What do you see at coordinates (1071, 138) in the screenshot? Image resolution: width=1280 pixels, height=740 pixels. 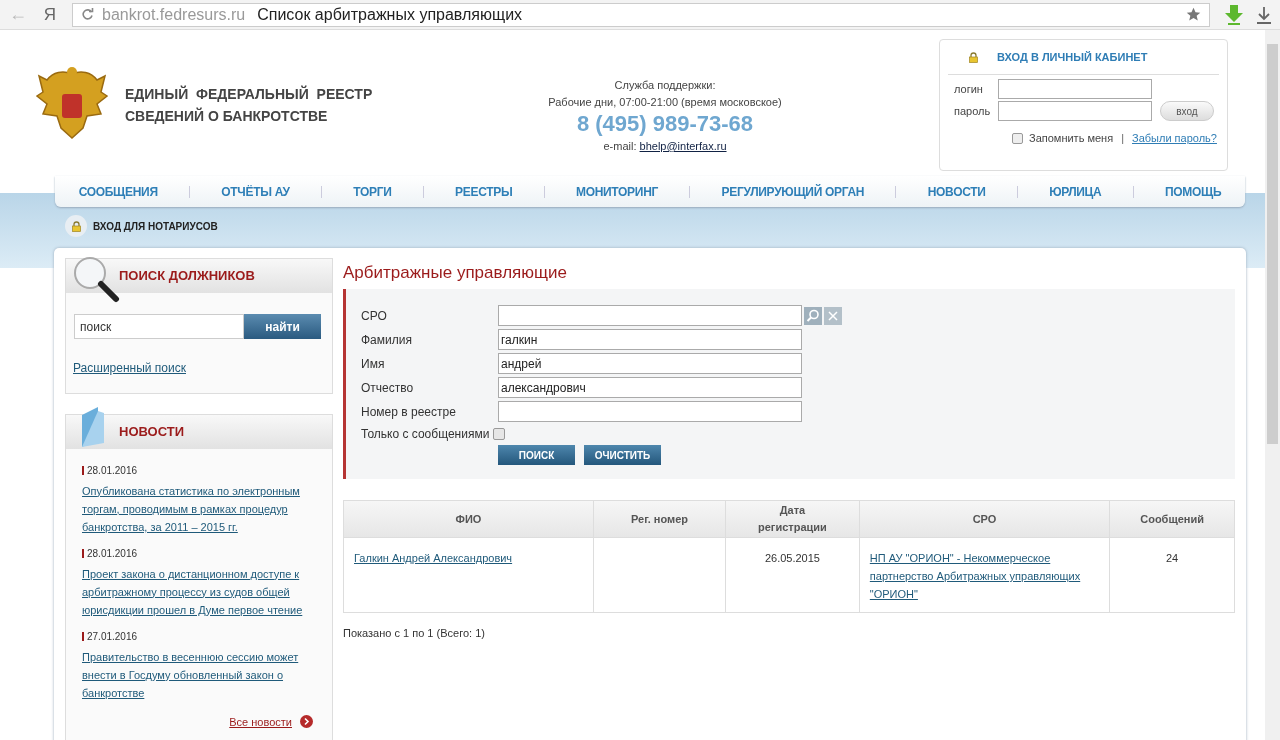 I see `remember-label: Запомнить меня` at bounding box center [1071, 138].